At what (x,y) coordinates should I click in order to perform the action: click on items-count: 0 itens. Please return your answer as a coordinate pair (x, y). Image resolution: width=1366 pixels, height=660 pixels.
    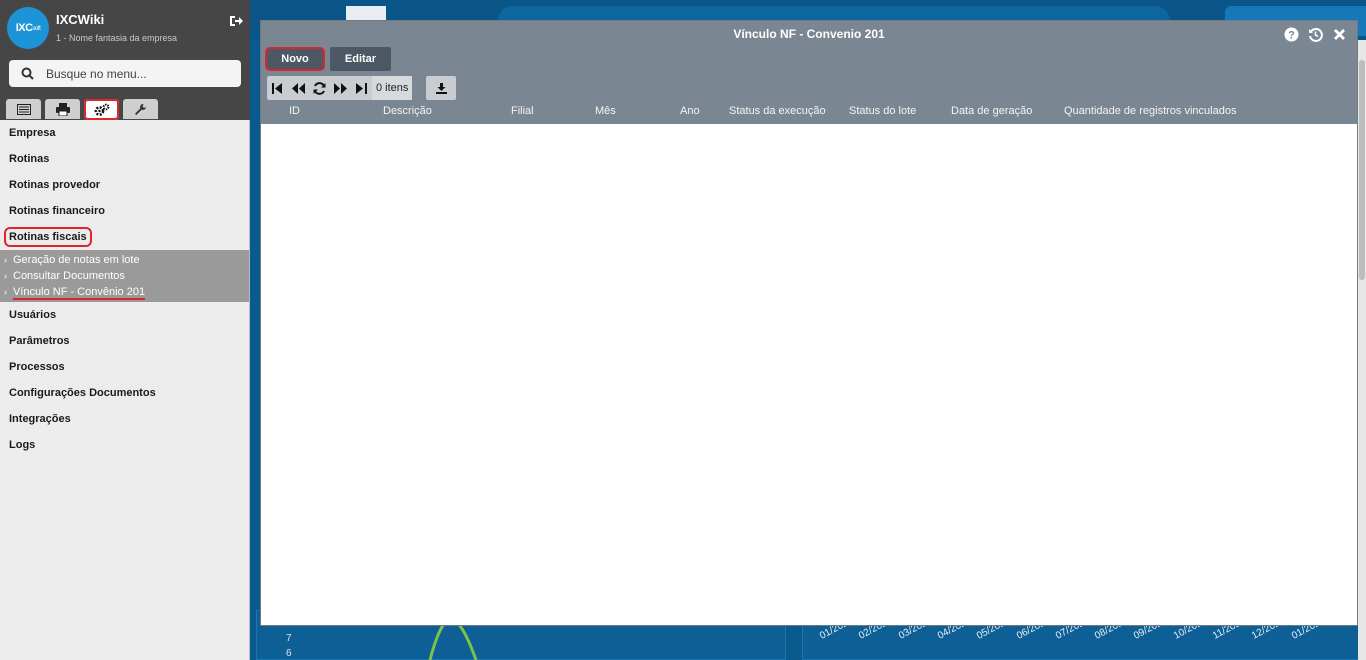
    Looking at the image, I should click on (392, 88).